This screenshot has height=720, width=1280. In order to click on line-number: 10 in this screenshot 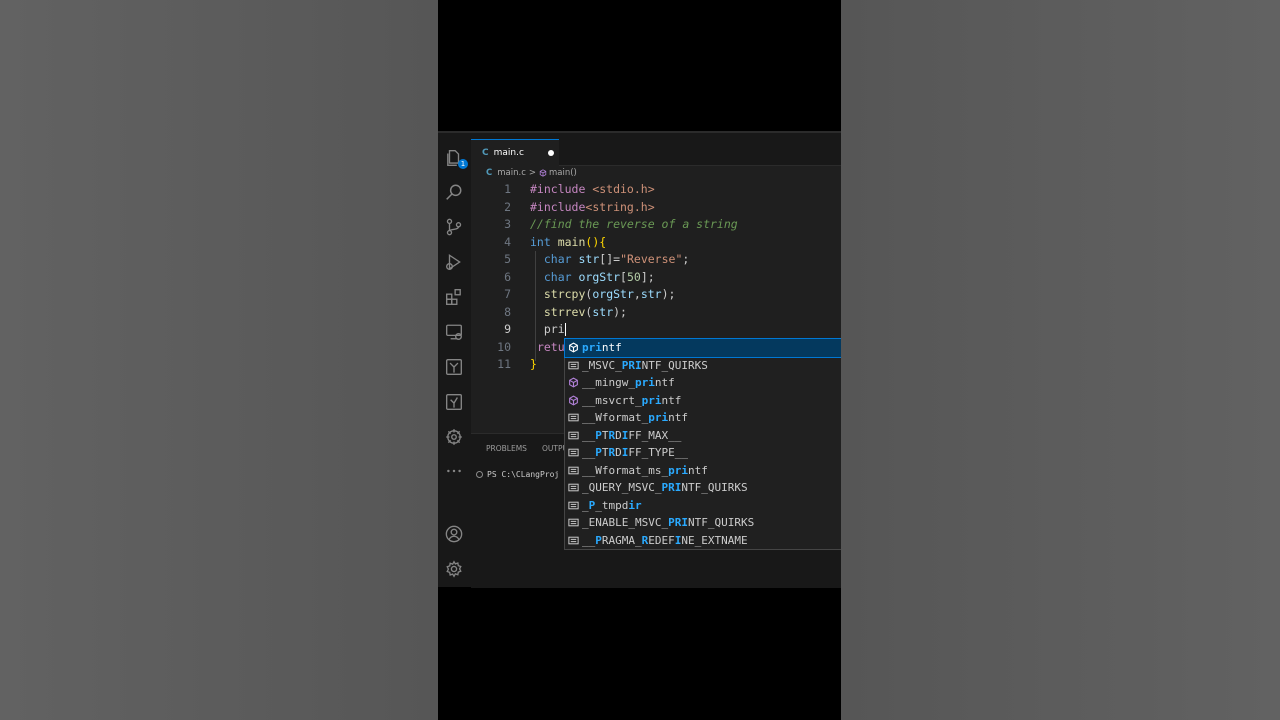, I will do `click(504, 346)`.